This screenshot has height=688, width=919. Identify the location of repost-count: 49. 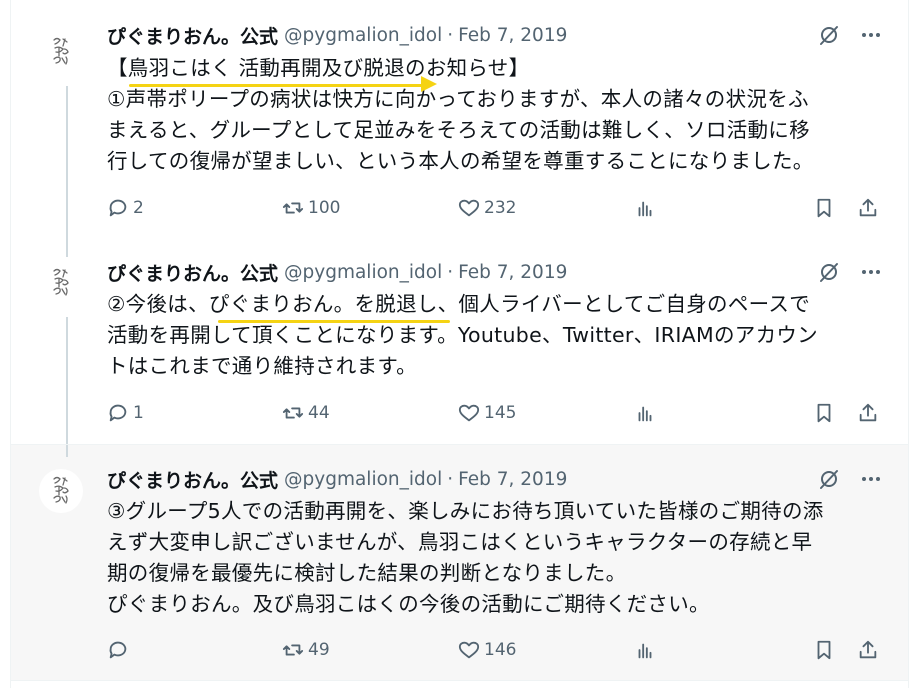
(319, 650).